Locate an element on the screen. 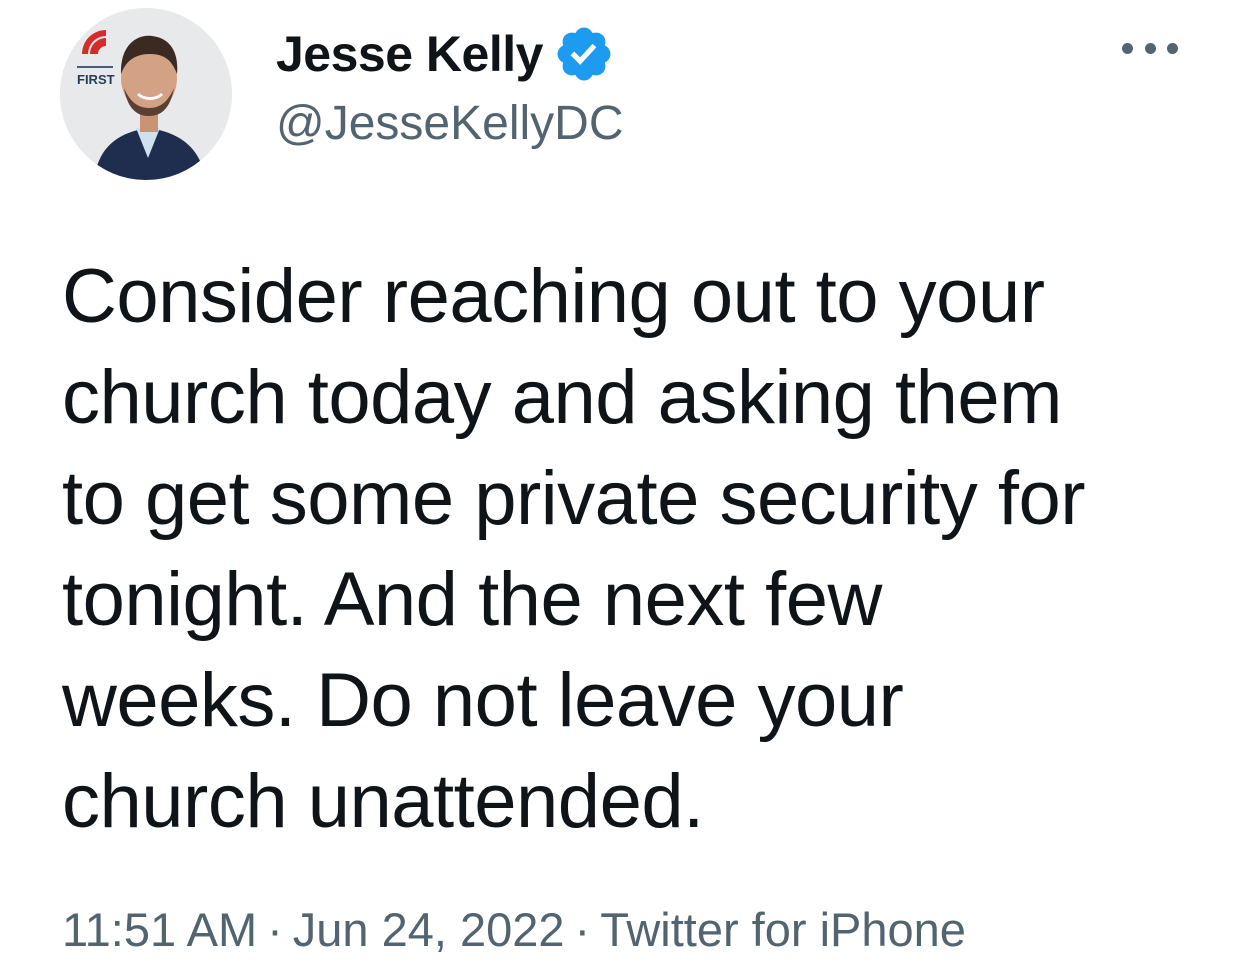 Image resolution: width=1241 pixels, height=979 pixels. tweet-text-line: weeks. Do not leave your is located at coordinates (483, 700).